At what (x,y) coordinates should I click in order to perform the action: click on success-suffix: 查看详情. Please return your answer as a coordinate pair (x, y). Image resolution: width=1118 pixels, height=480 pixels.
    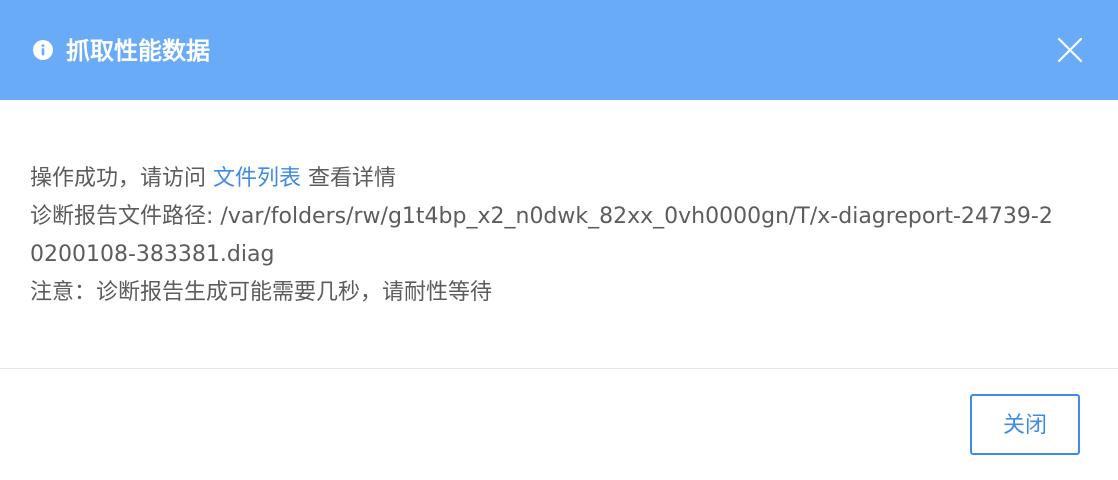
    Looking at the image, I should click on (349, 178).